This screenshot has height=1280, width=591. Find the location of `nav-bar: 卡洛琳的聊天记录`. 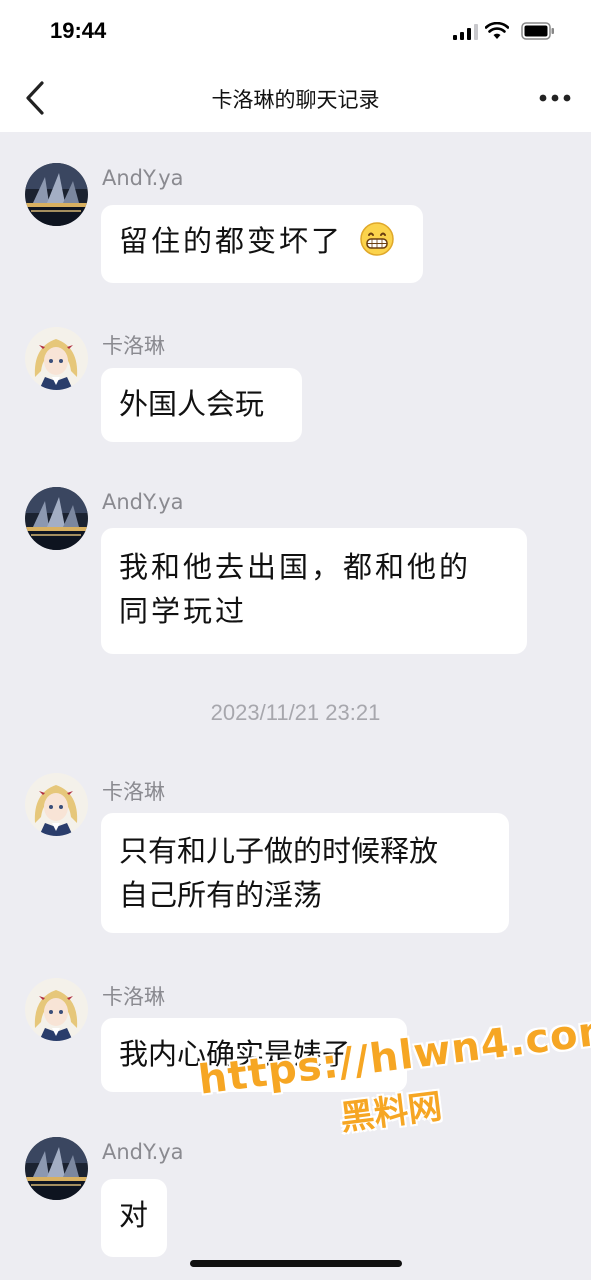

nav-bar: 卡洛琳的聊天记录 is located at coordinates (295, 98).